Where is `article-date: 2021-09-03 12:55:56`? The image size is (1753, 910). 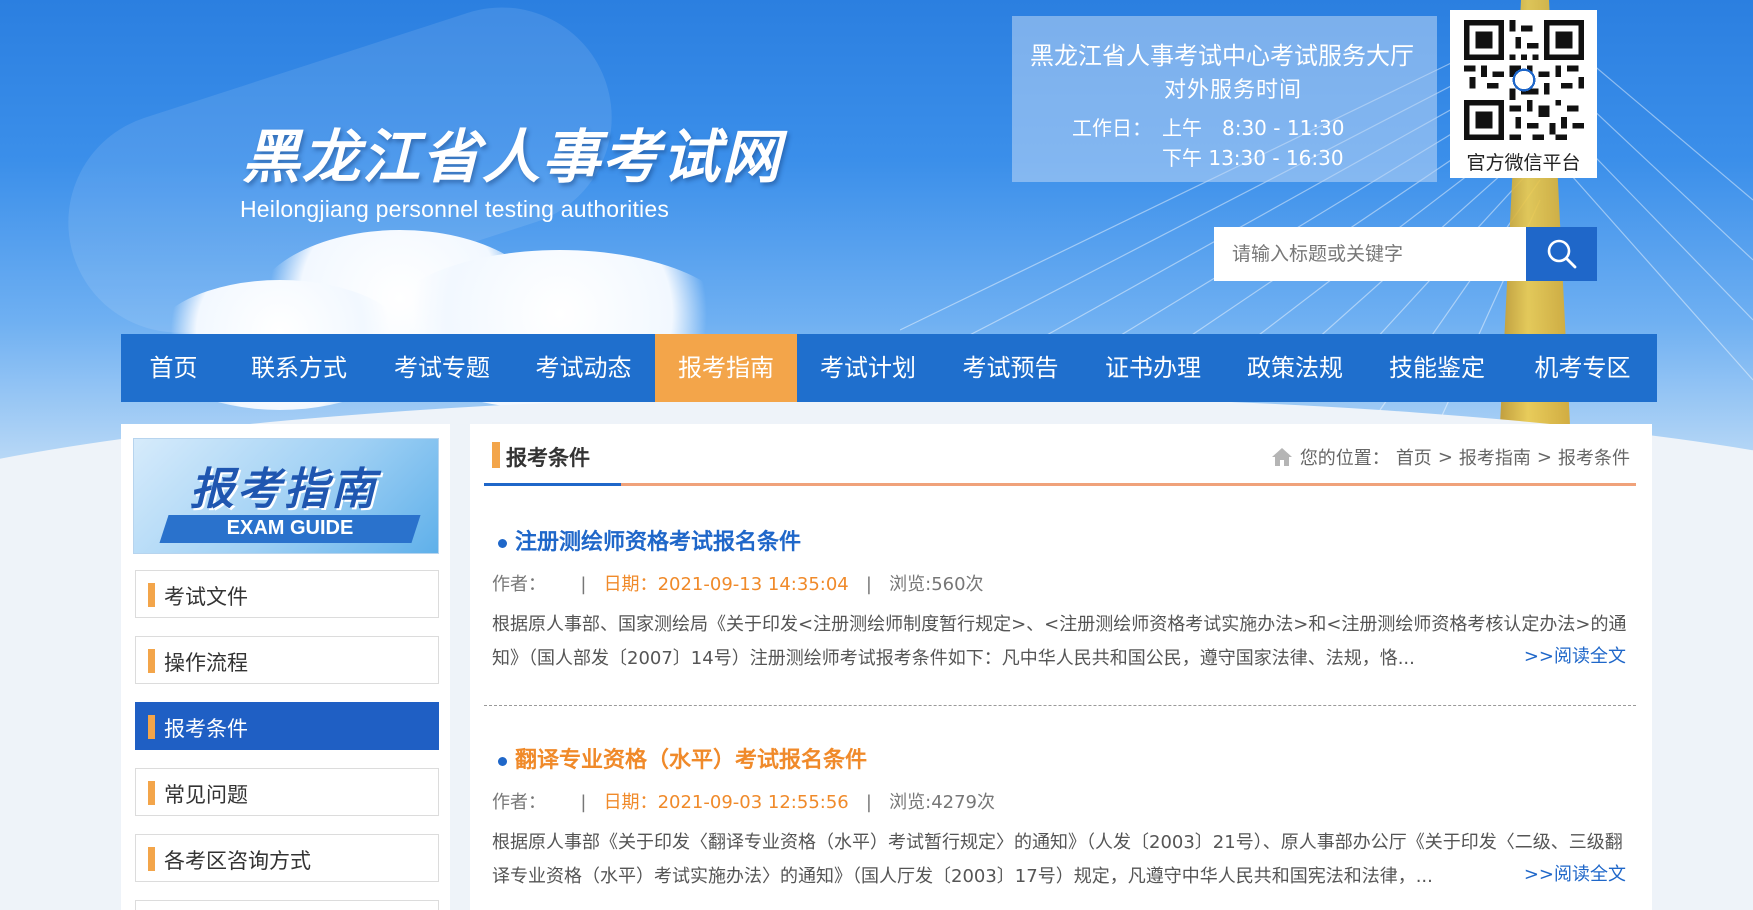
article-date: 2021-09-03 12:55:56 is located at coordinates (753, 802).